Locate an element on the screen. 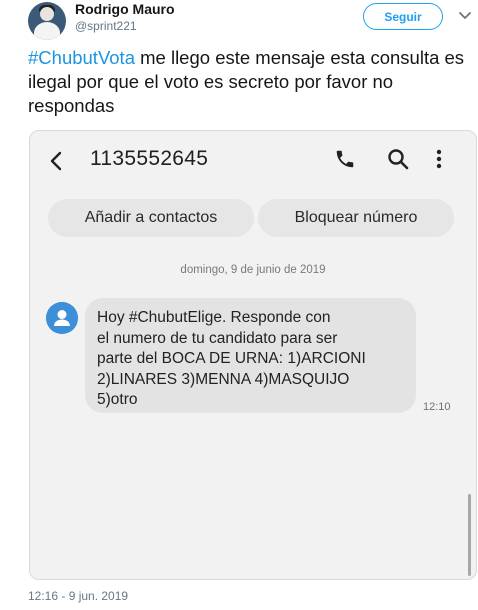  search-icon is located at coordinates (398, 159).